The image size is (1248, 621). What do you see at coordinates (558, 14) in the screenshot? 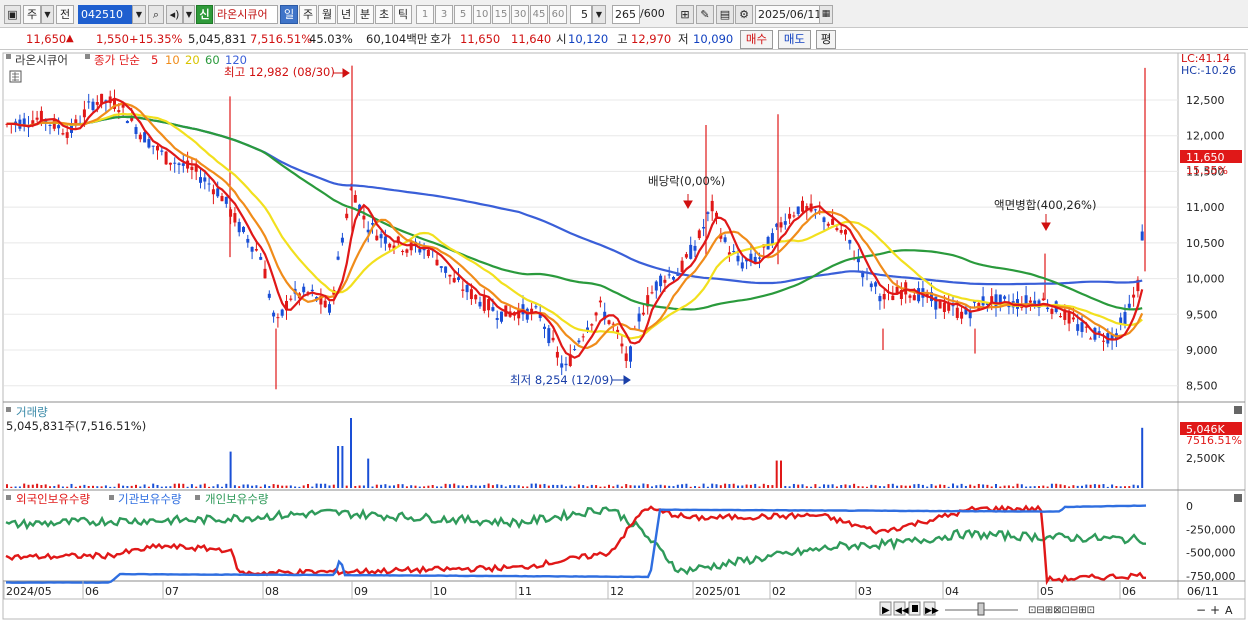
I see `interval-button-60: 60` at bounding box center [558, 14].